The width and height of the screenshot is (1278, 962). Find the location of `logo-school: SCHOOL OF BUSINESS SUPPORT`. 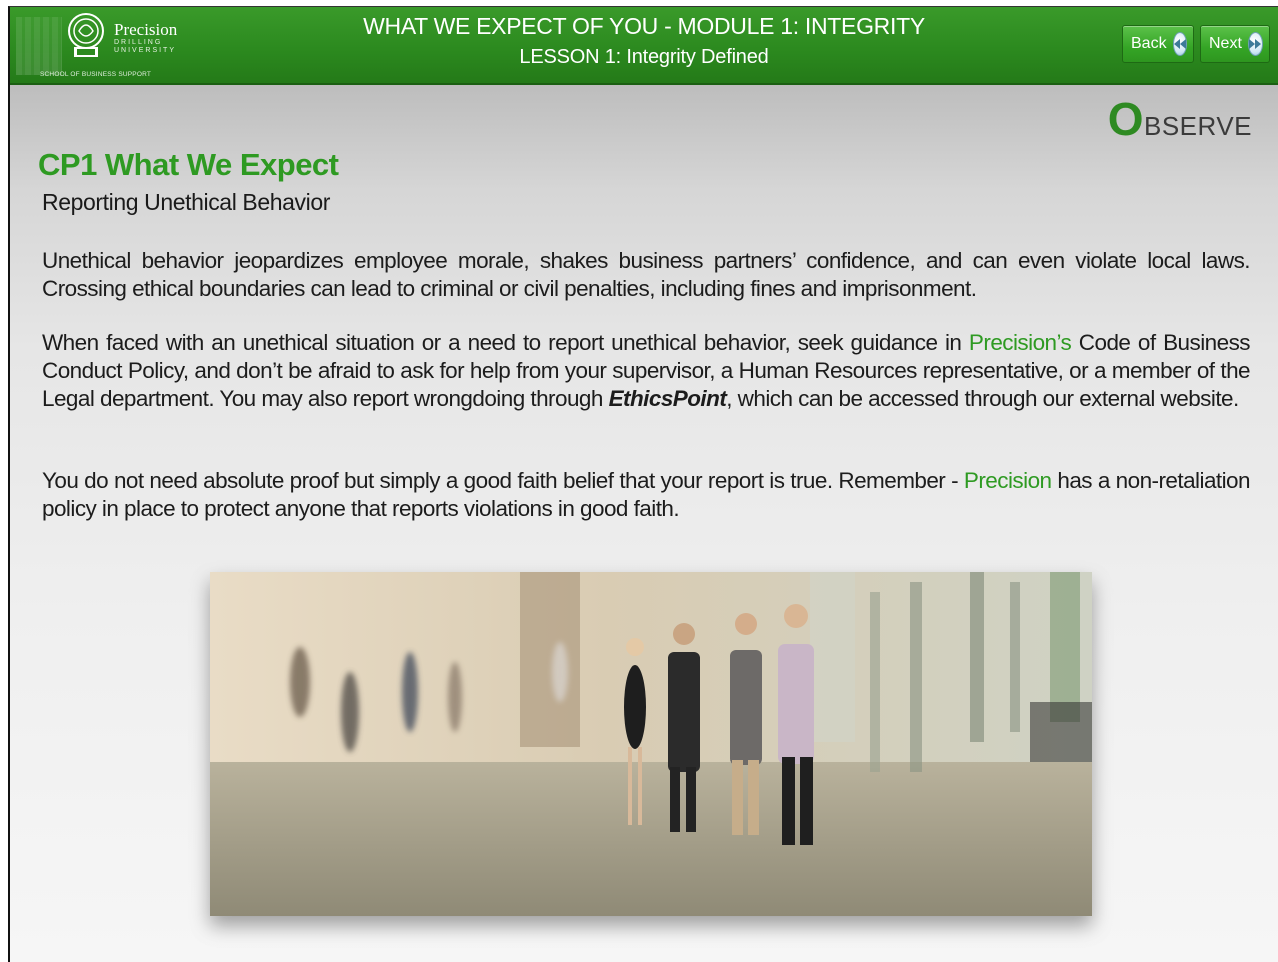

logo-school: SCHOOL OF BUSINESS SUPPORT is located at coordinates (96, 74).